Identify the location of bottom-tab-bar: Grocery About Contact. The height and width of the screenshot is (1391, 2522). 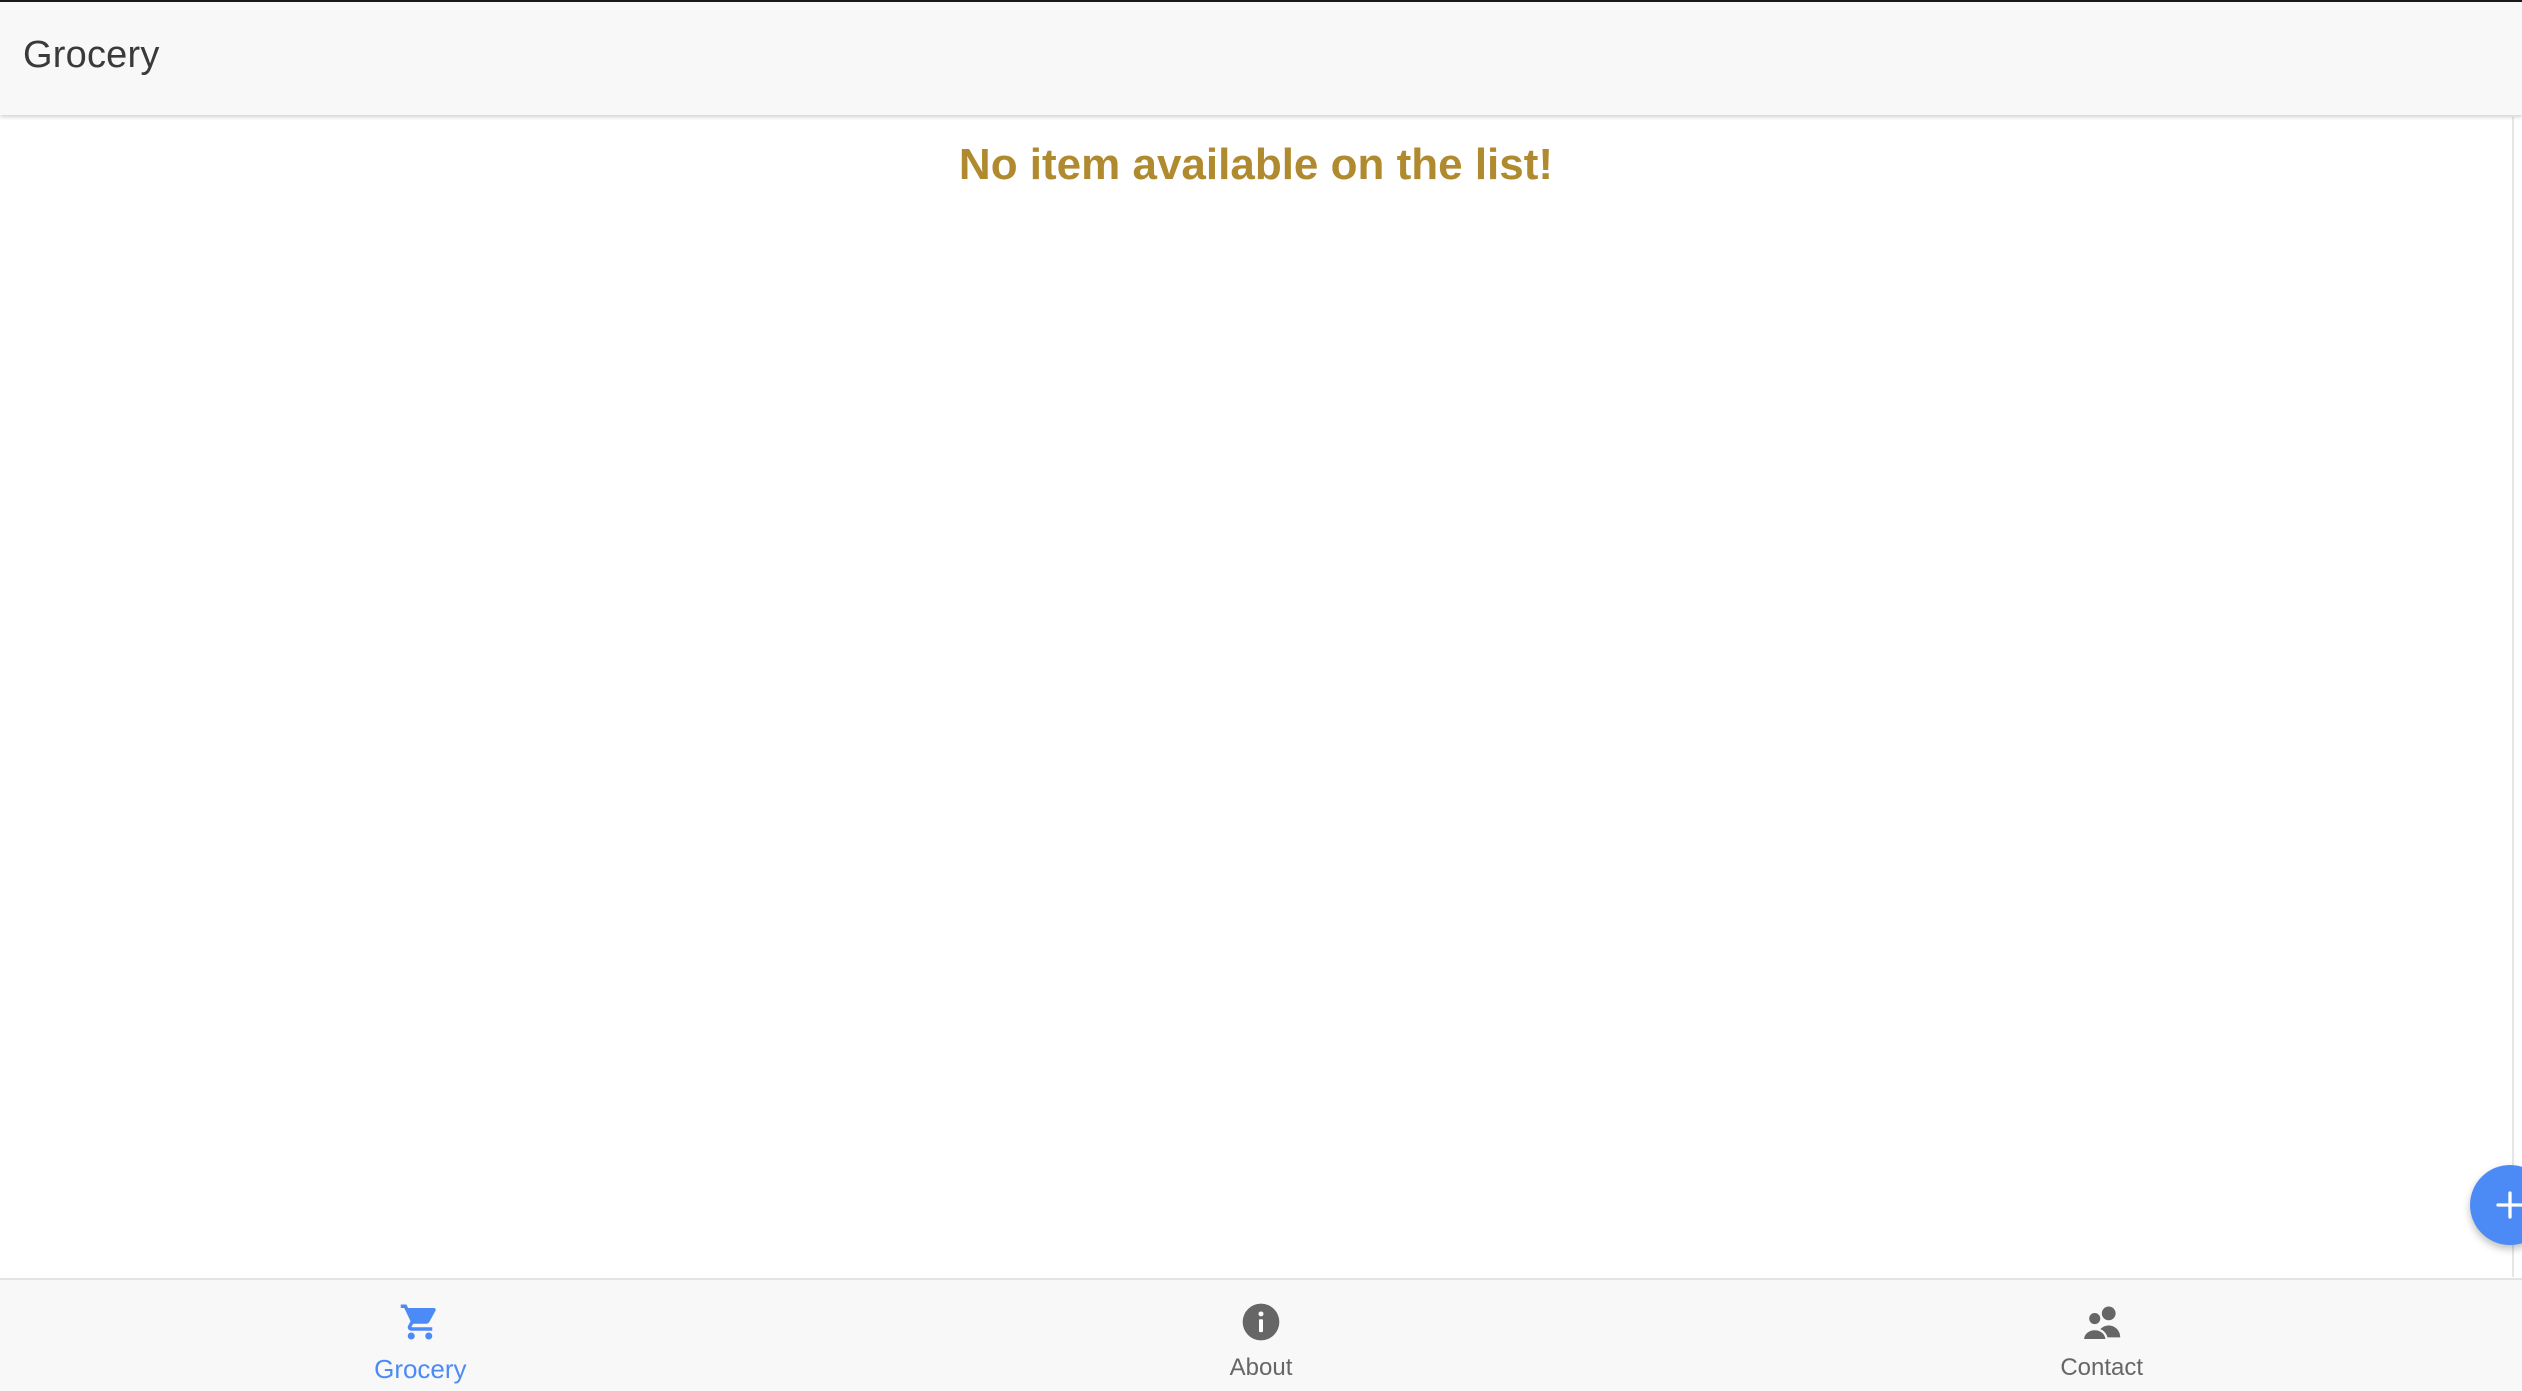
(1261, 1334).